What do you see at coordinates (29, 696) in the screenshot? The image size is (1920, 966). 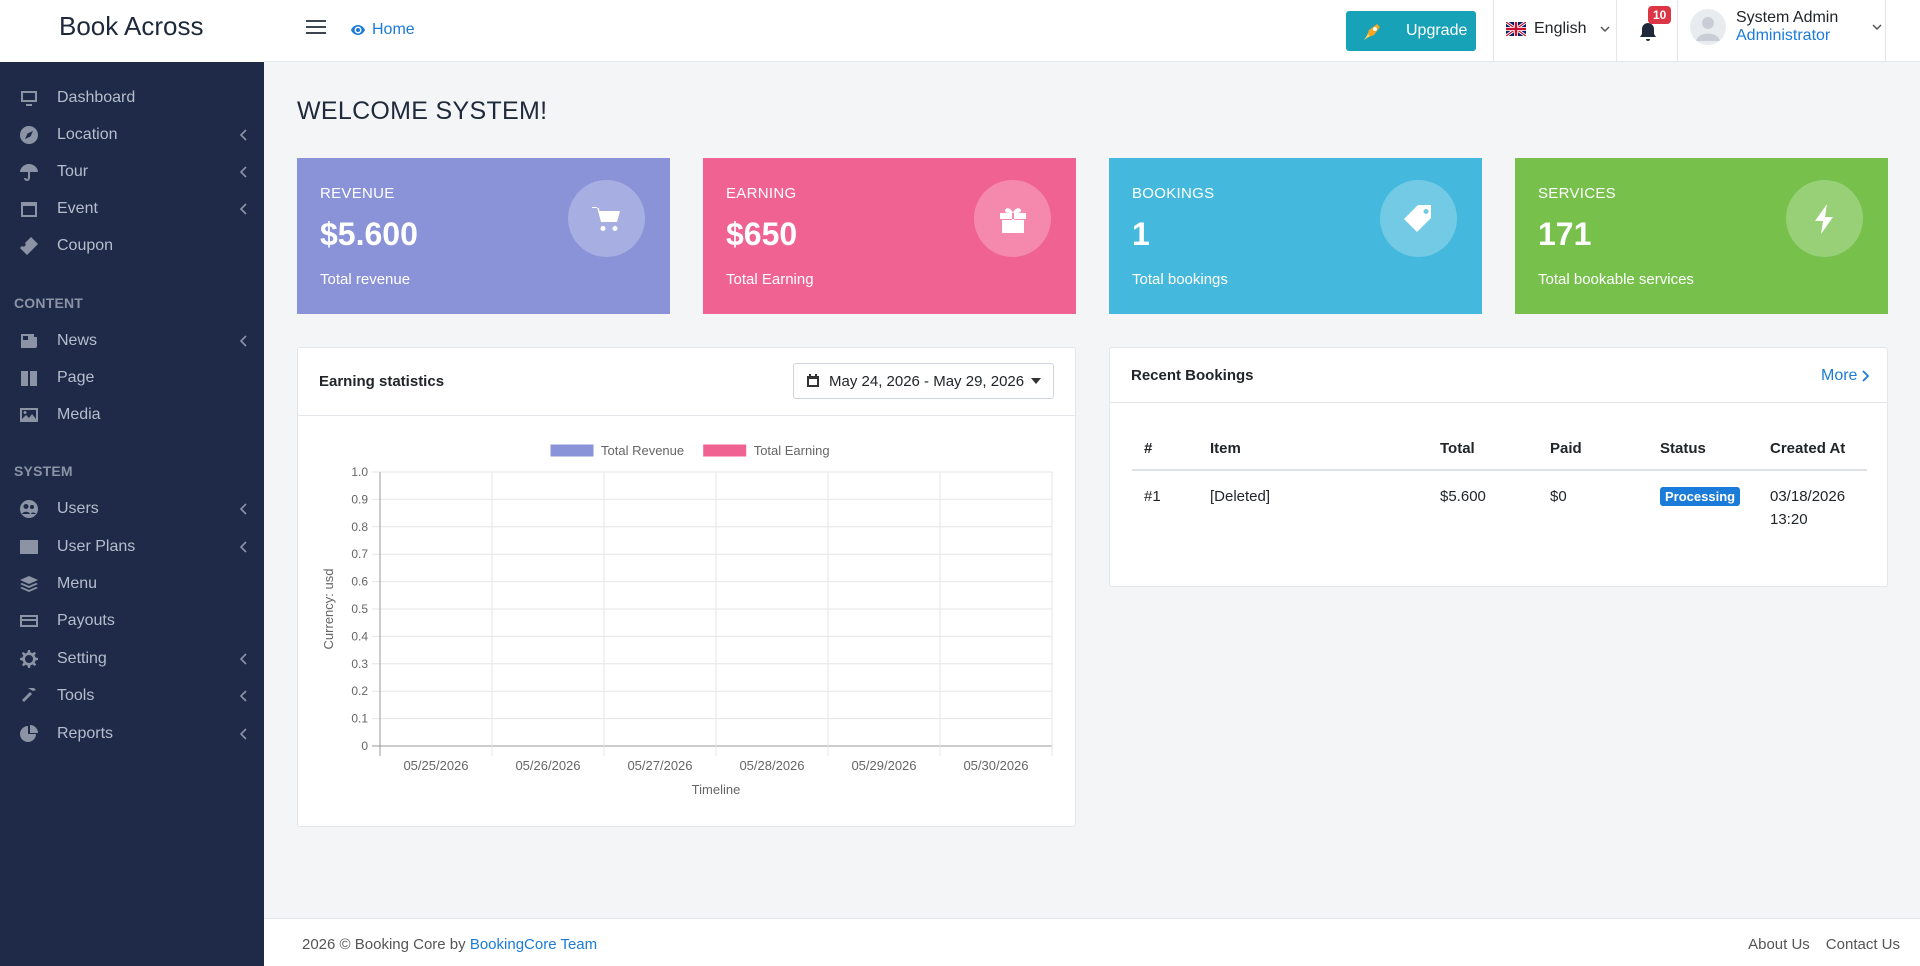 I see `hammer-icon` at bounding box center [29, 696].